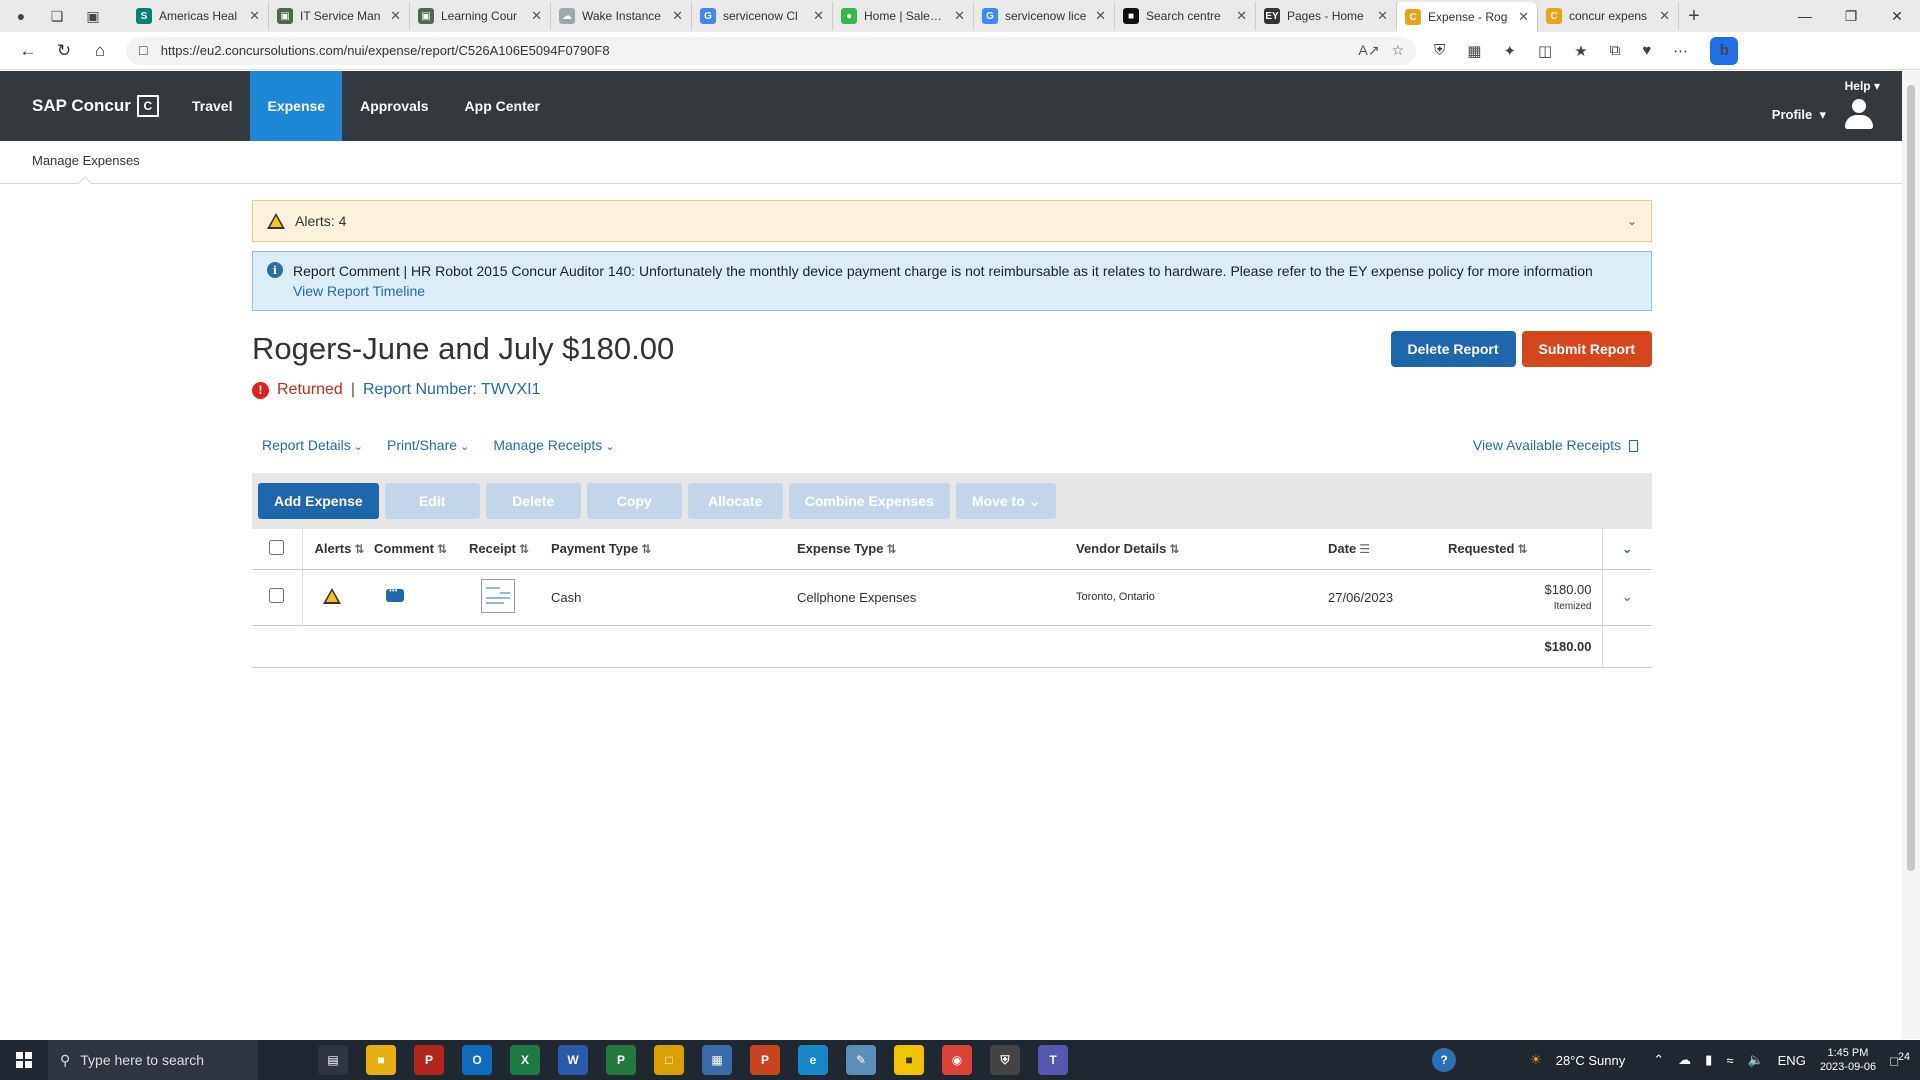 The height and width of the screenshot is (1080, 1920). What do you see at coordinates (869, 501) in the screenshot?
I see `combine-expenses-button: Combine Expenses` at bounding box center [869, 501].